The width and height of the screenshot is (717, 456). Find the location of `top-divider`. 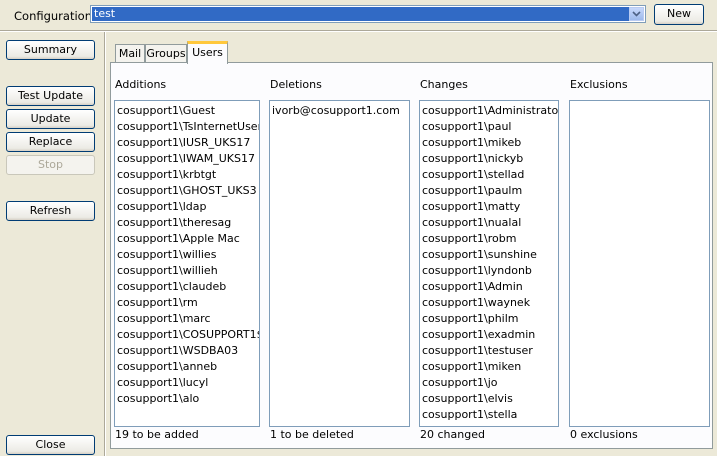

top-divider is located at coordinates (358, 31).